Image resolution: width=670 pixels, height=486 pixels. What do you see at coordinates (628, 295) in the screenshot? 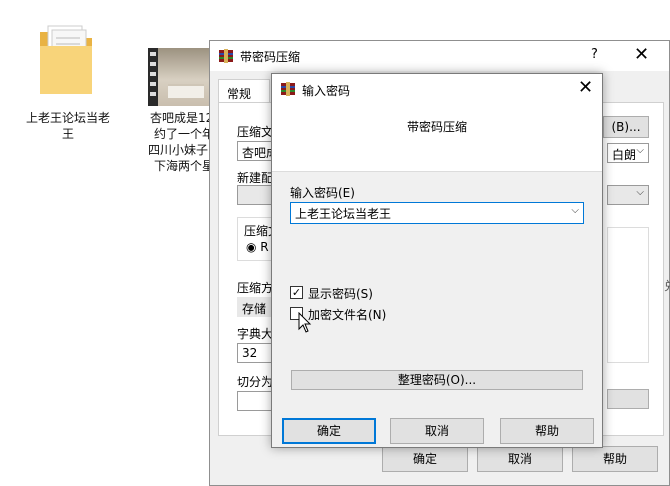
I see `options-list` at bounding box center [628, 295].